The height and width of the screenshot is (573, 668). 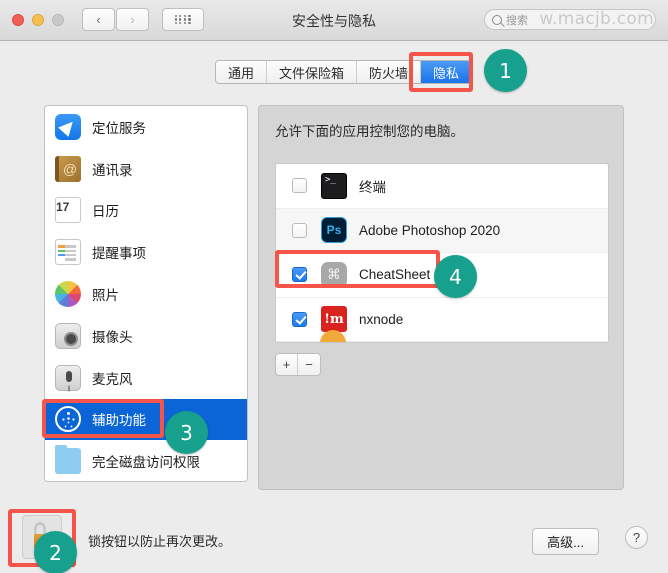 What do you see at coordinates (112, 170) in the screenshot?
I see `sidebar-item-label: 通讯录` at bounding box center [112, 170].